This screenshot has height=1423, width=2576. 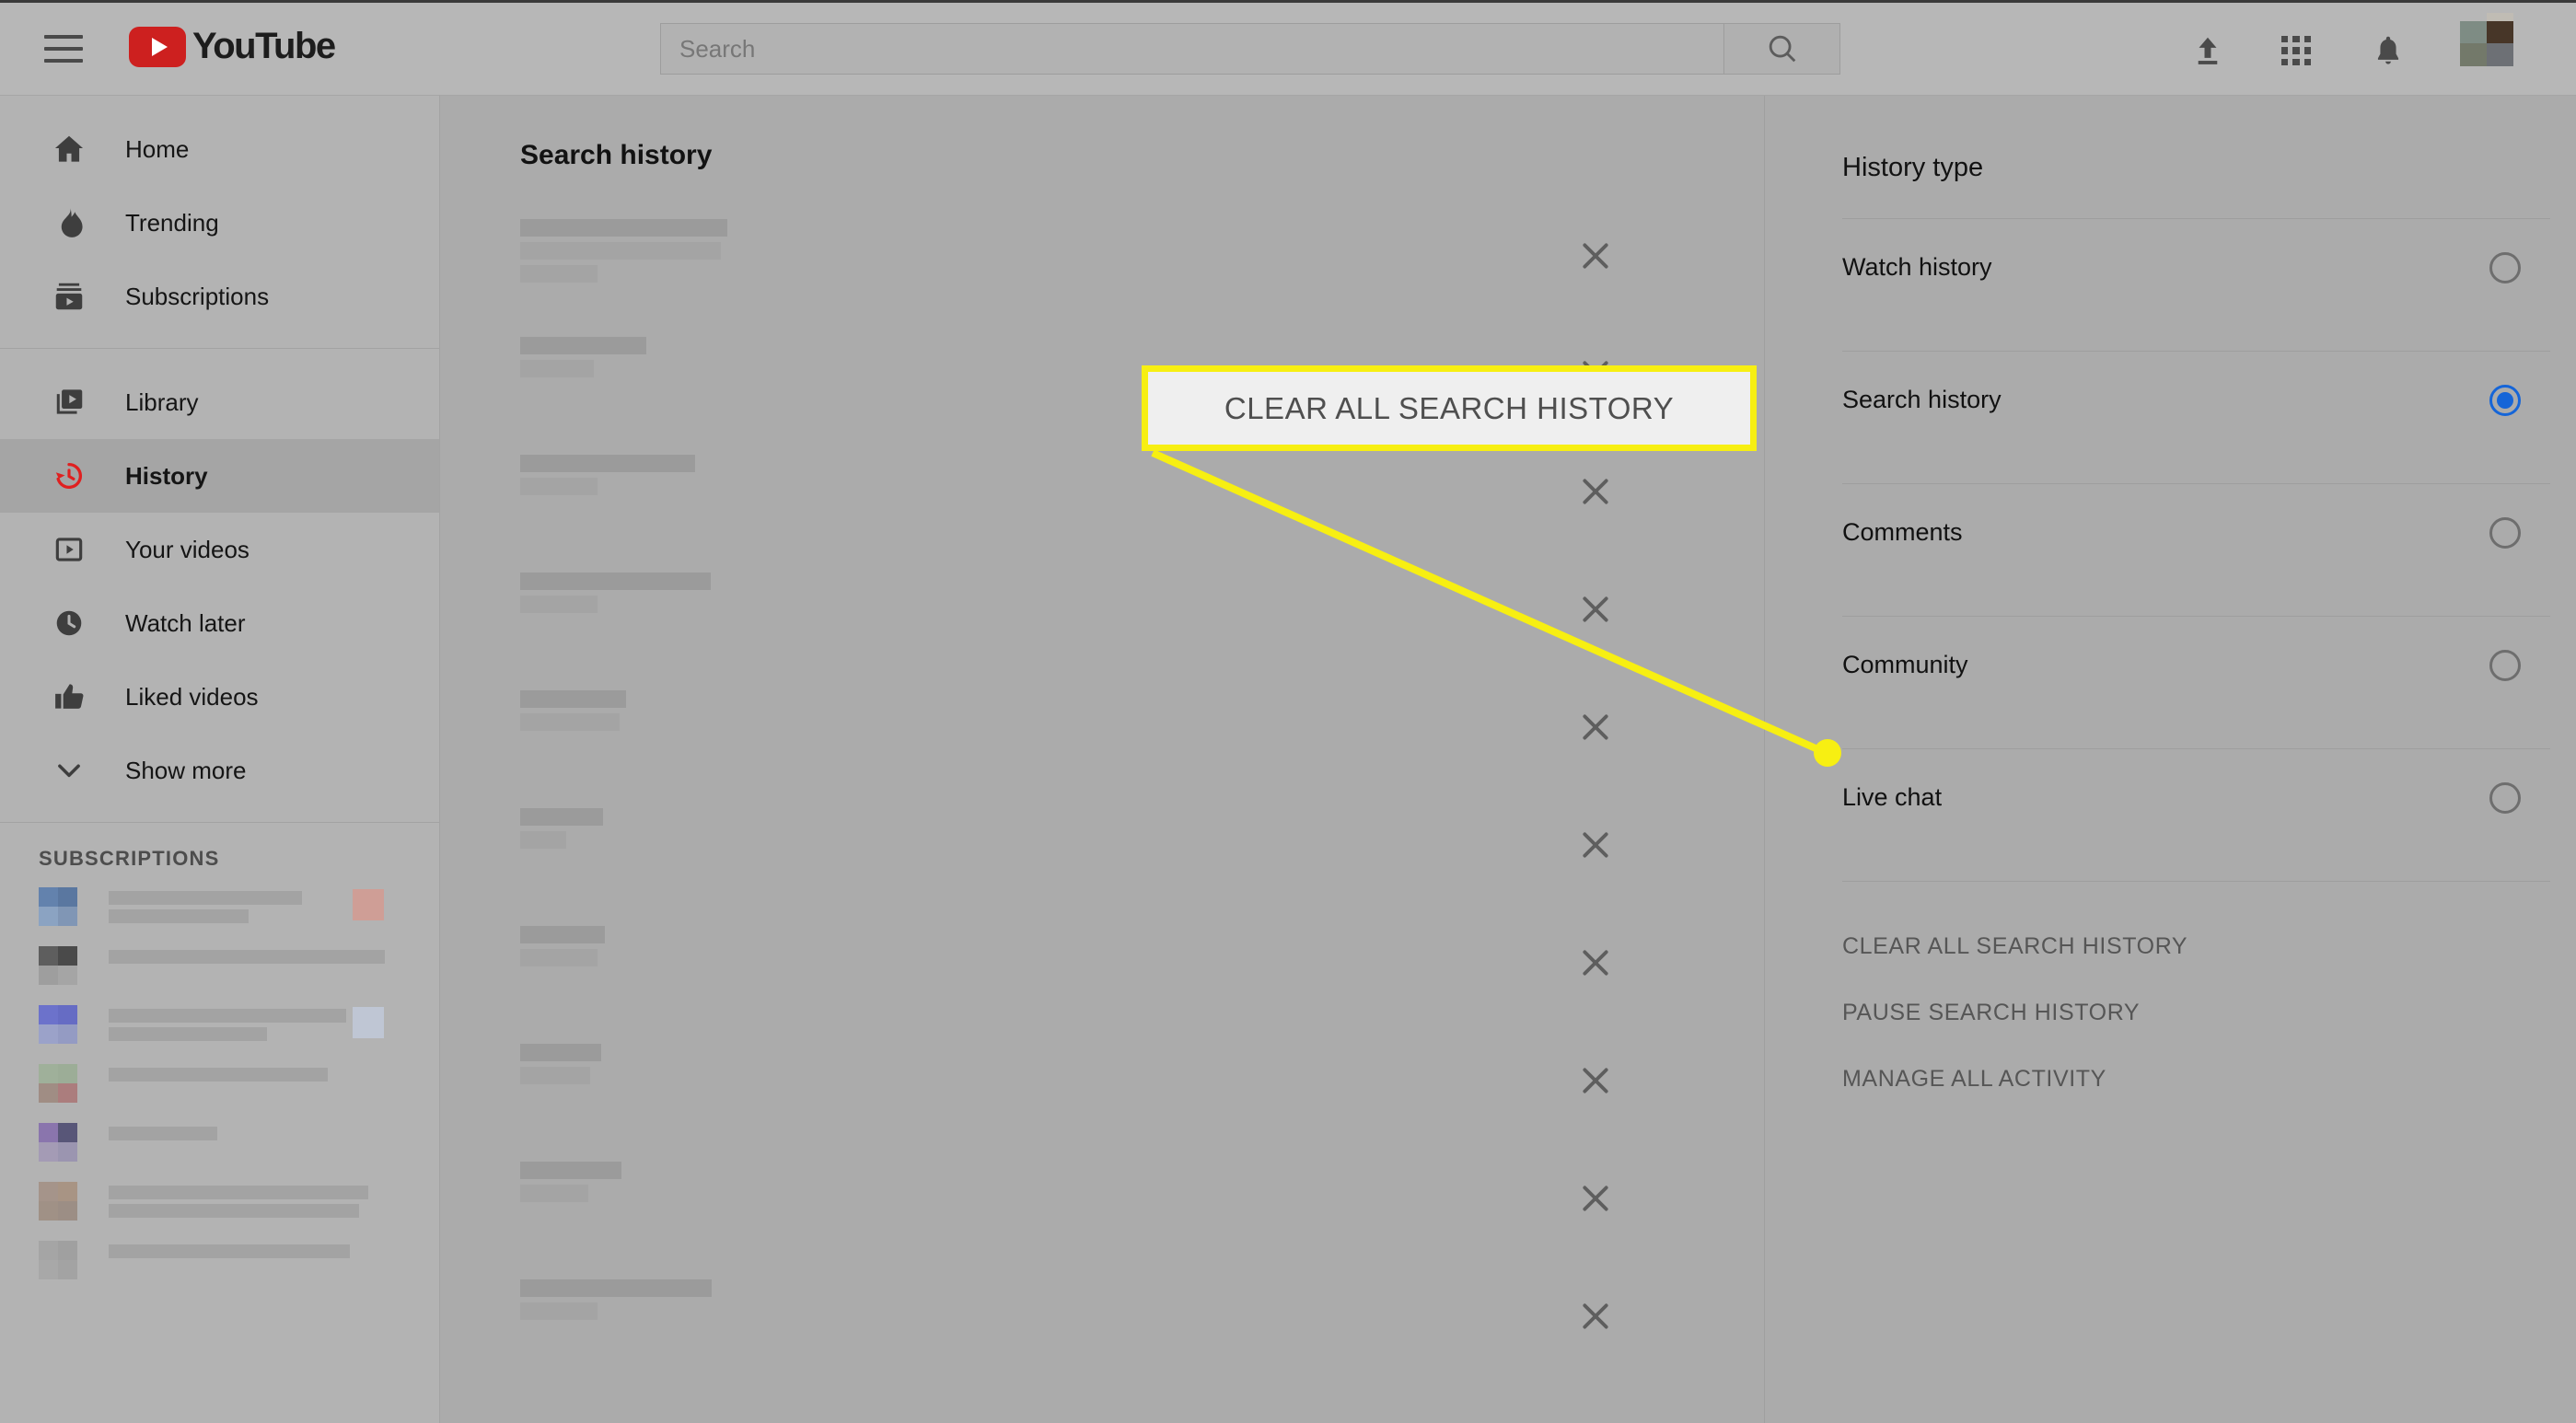 I want to click on action-clear-all-search-history: CLEAR ALL SEARCH HISTORY, so click(x=2170, y=946).